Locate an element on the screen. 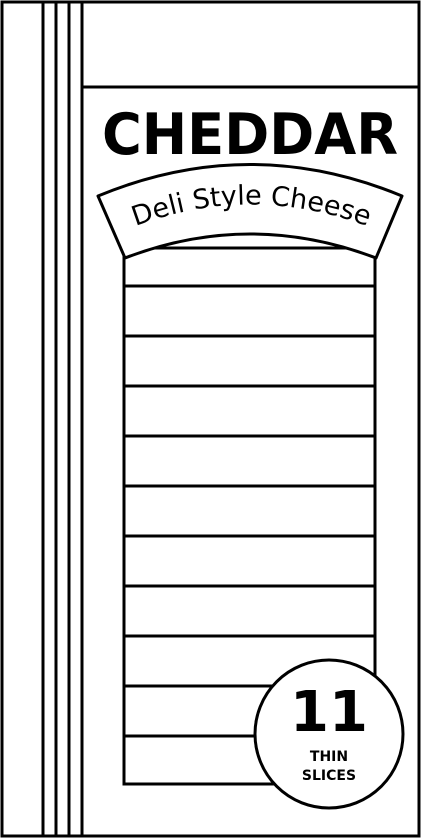 The height and width of the screenshot is (838, 422). slice-count-badge: 11 THIN SLICES is located at coordinates (329, 734).